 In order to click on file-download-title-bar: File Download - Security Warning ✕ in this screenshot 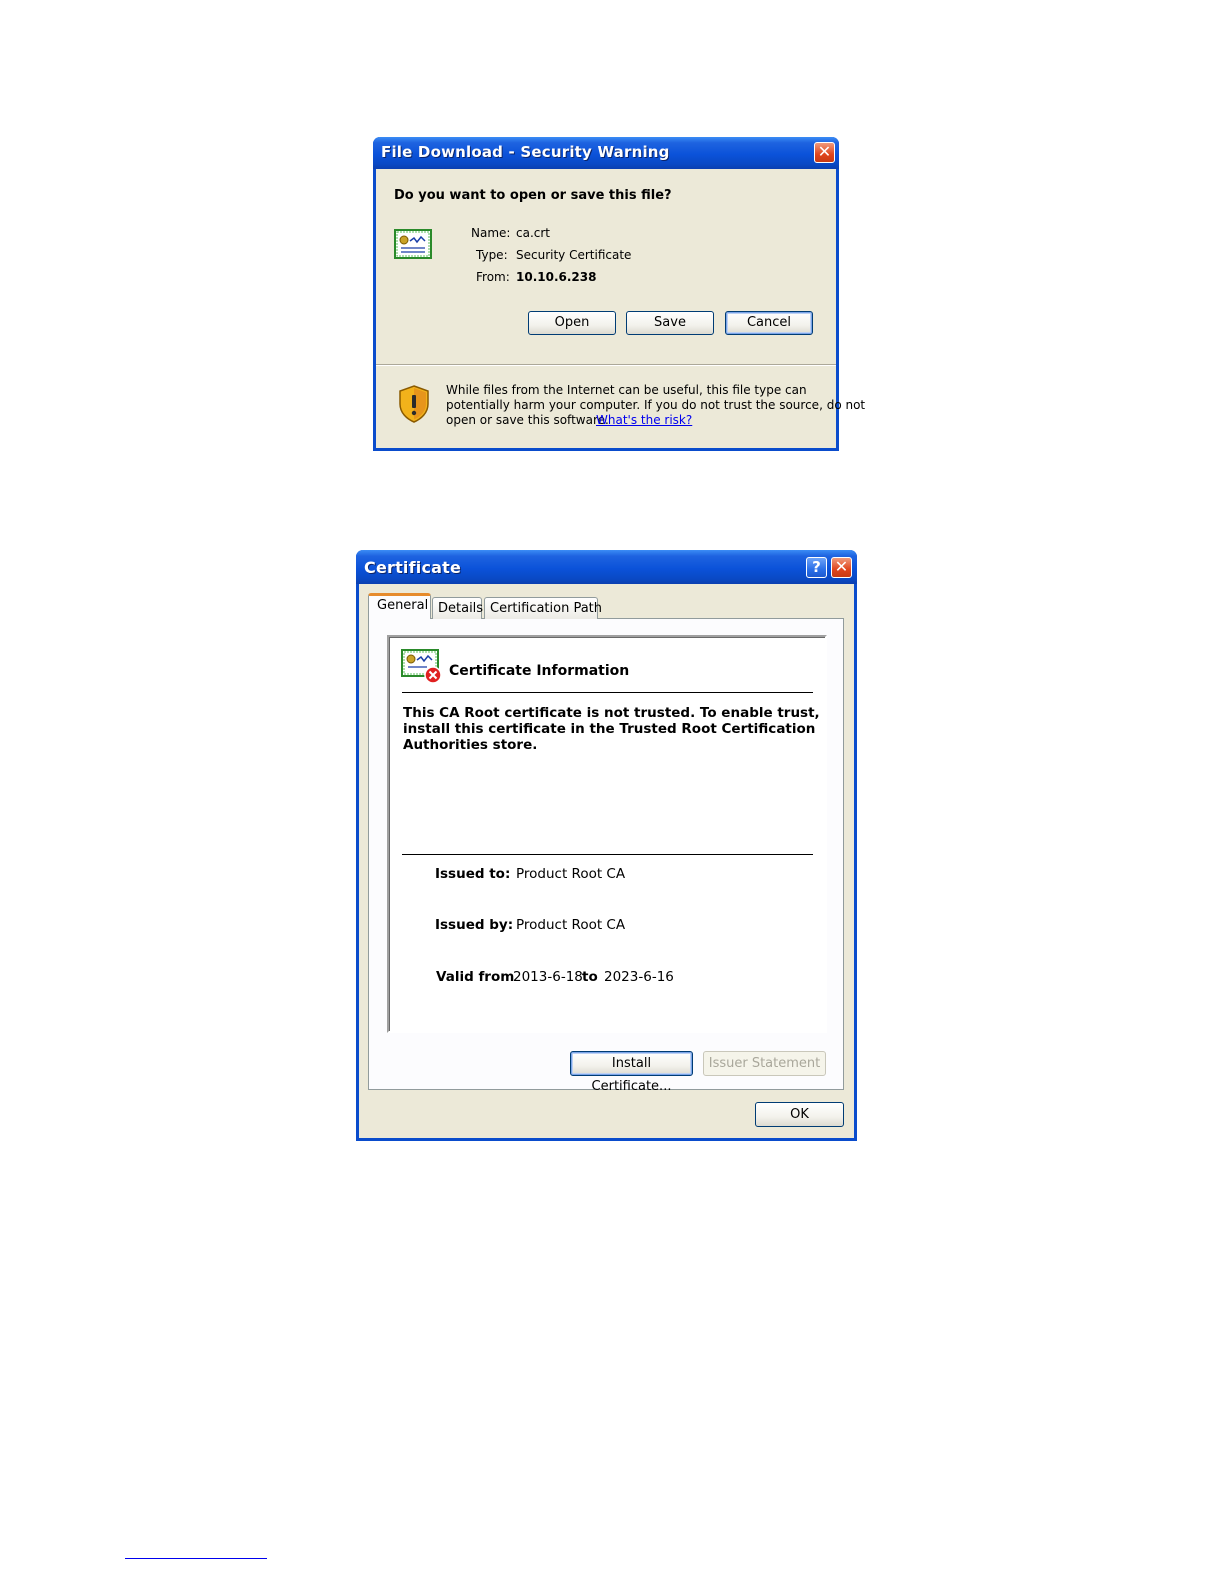, I will do `click(606, 153)`.